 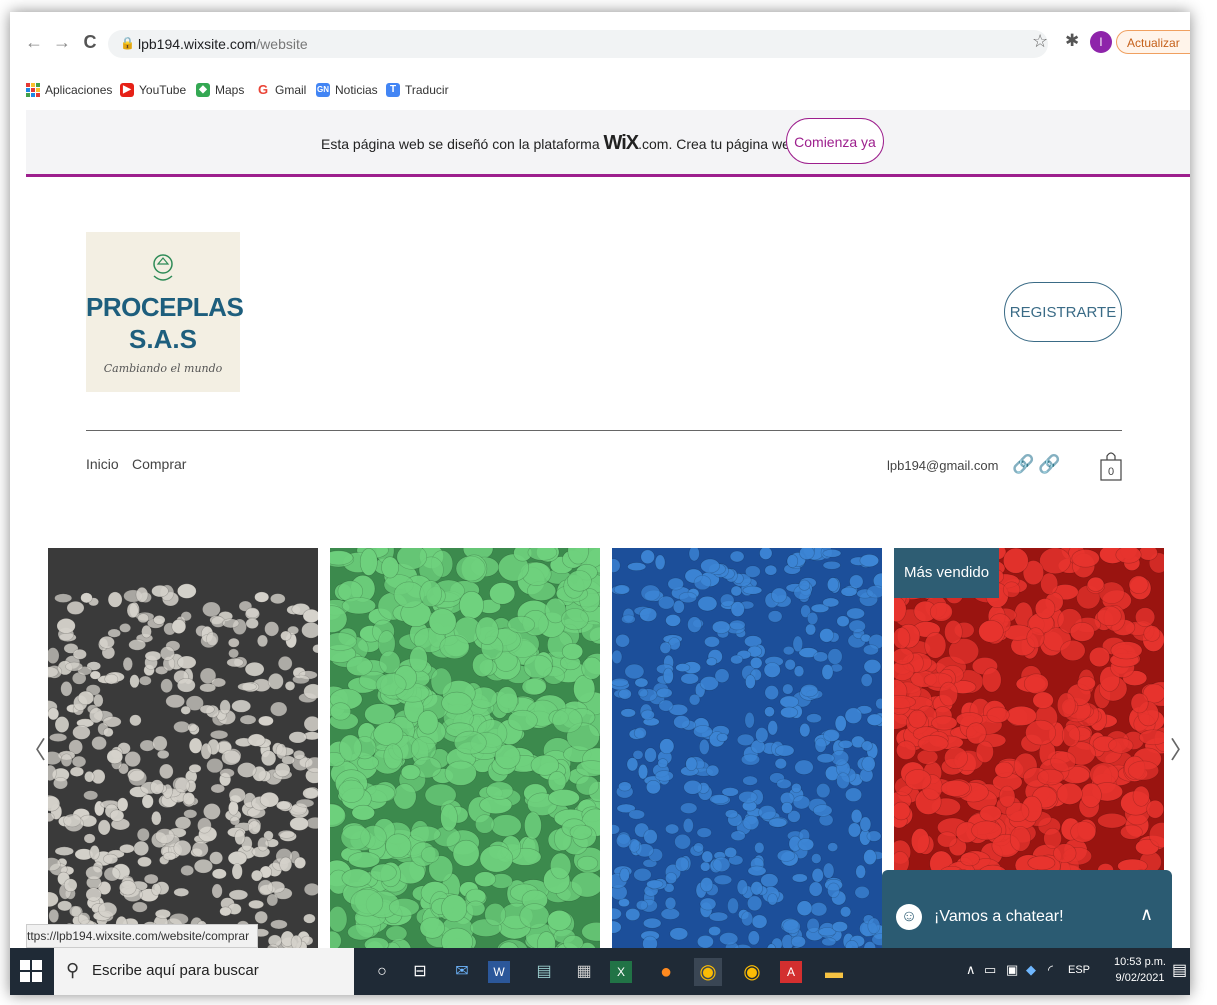 I want to click on smiley-icon: ☺, so click(x=909, y=917).